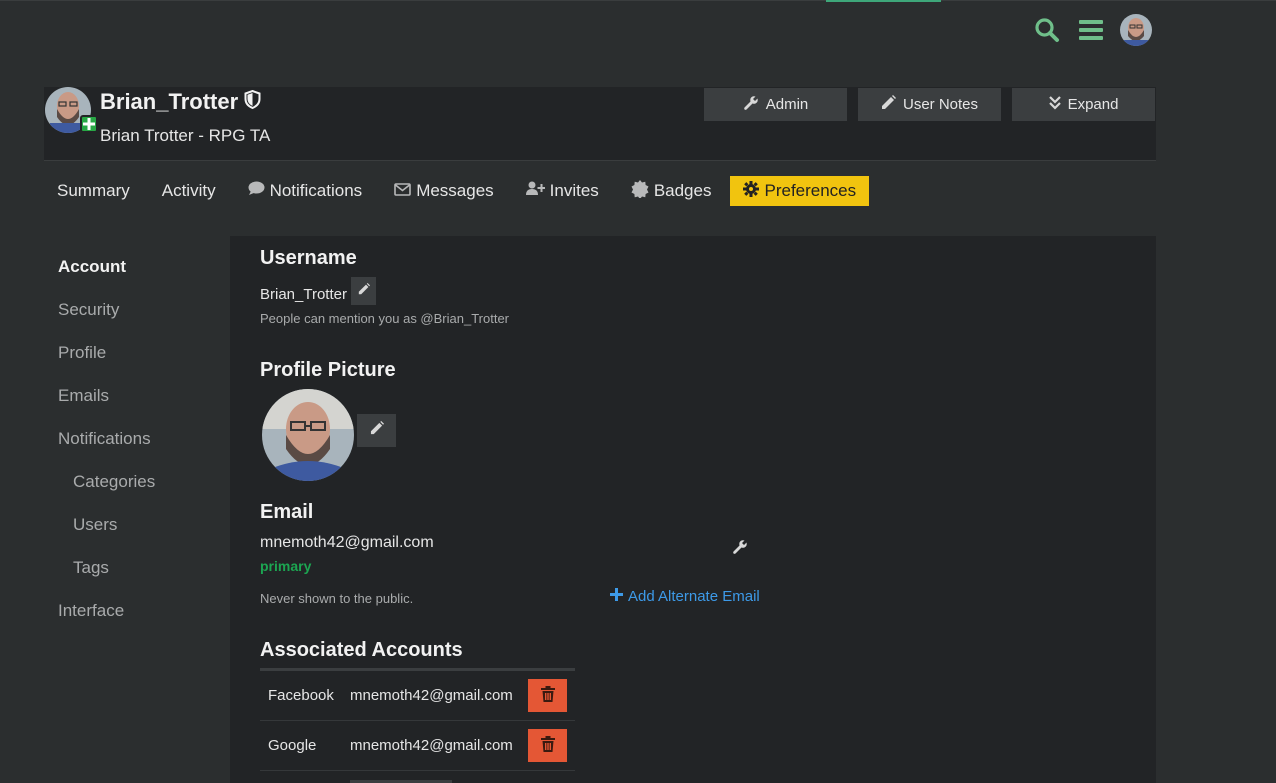 This screenshot has height=783, width=1276. I want to click on tab-summary-label: Summary, so click(93, 190).